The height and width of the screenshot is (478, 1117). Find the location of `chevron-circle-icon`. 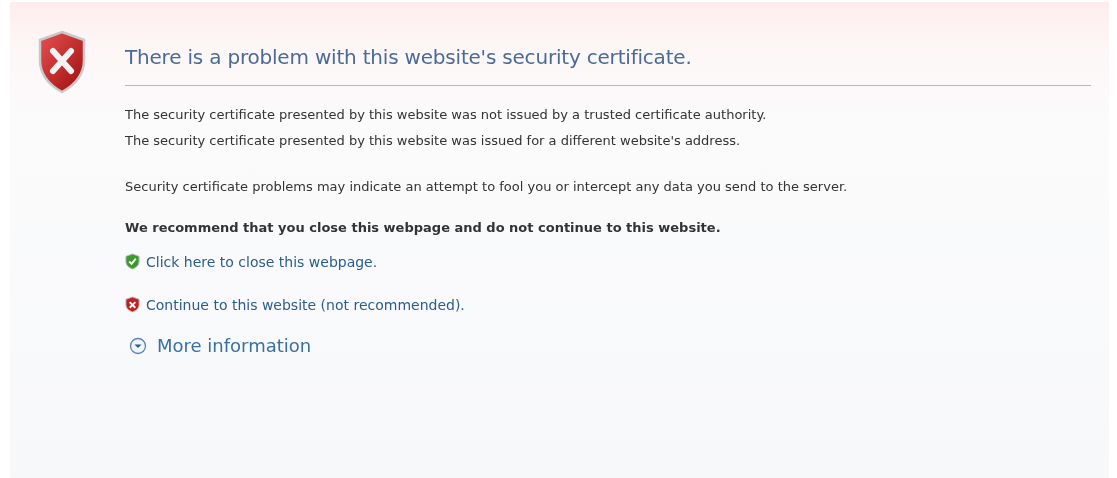

chevron-circle-icon is located at coordinates (138, 345).